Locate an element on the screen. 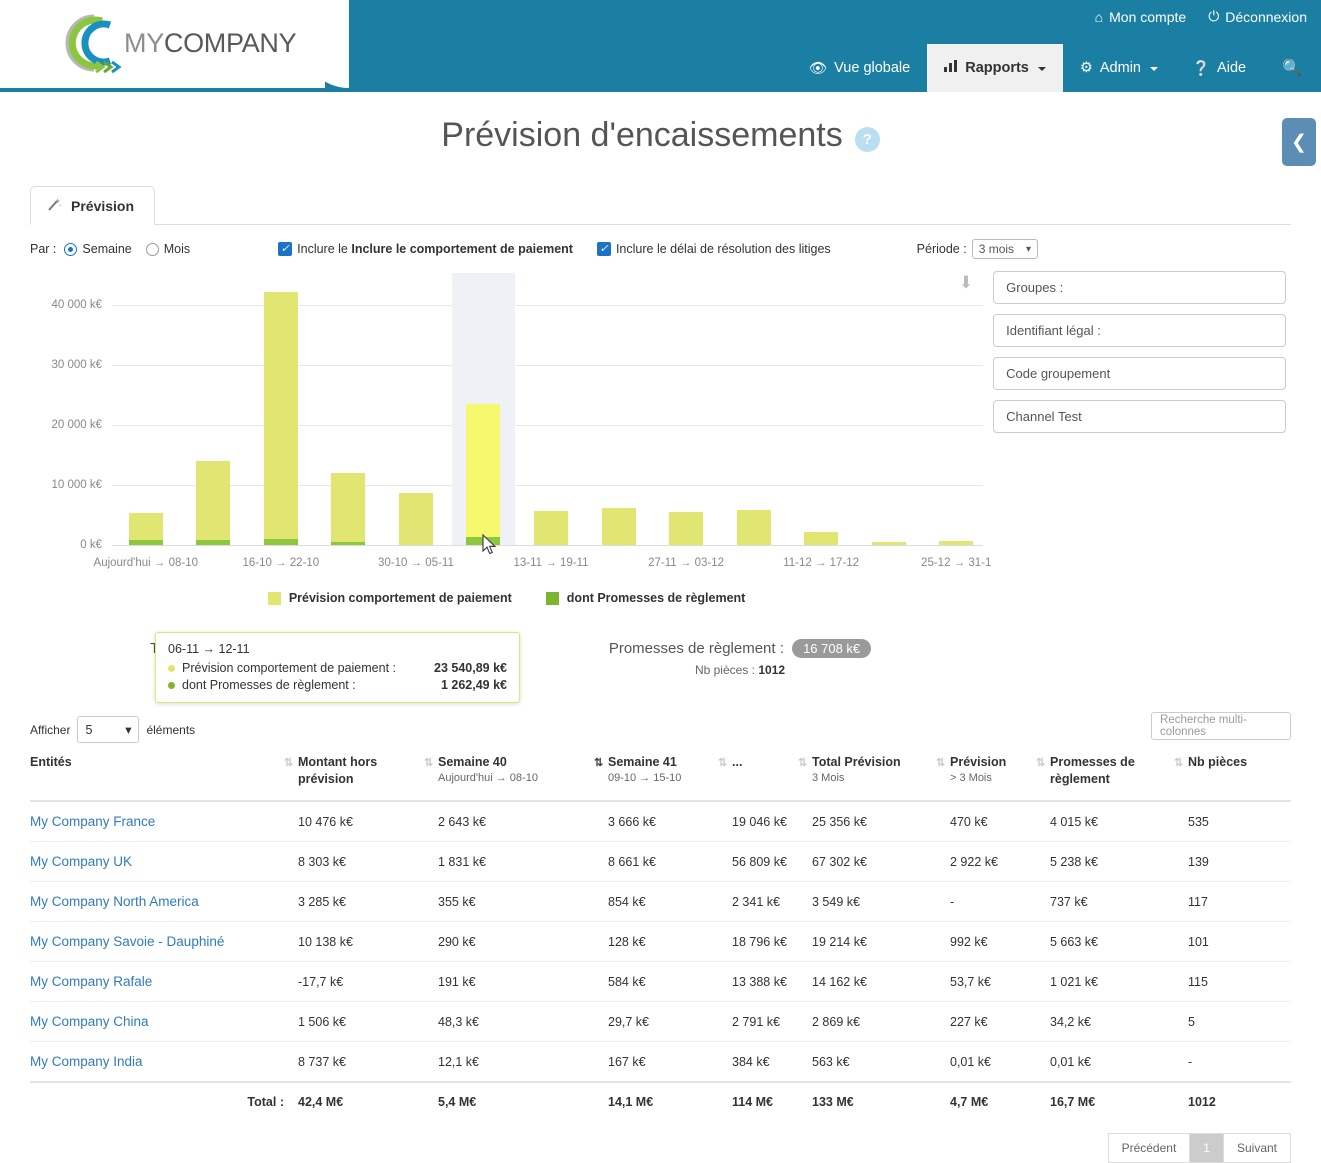 This screenshot has height=1163, width=1321. nav-rapports: Rapports is located at coordinates (995, 68).